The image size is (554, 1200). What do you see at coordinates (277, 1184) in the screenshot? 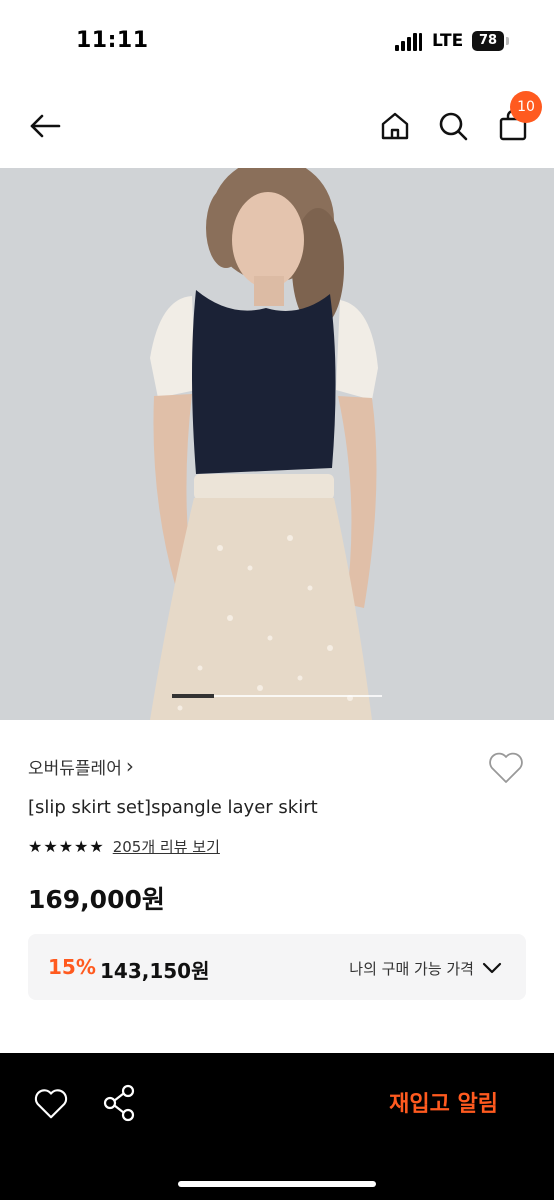
I see `home-indicator` at bounding box center [277, 1184].